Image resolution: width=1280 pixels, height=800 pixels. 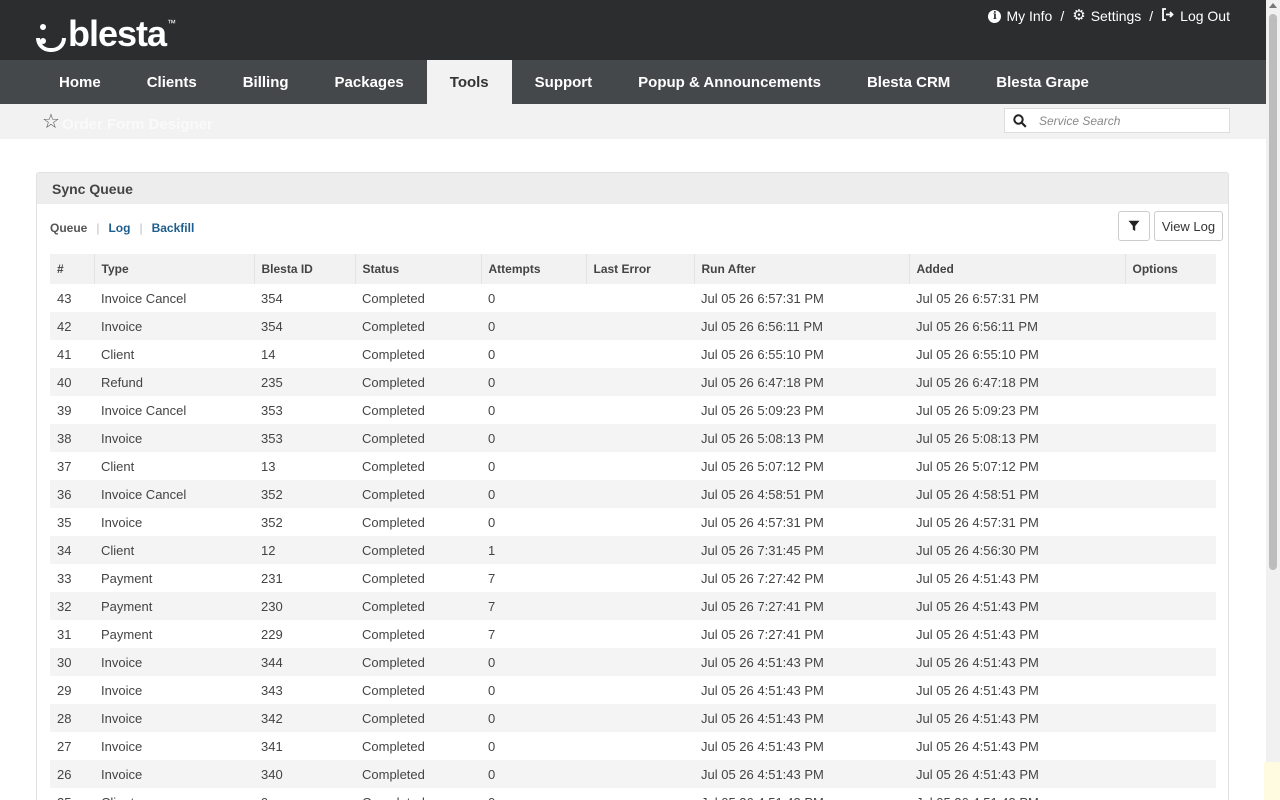 I want to click on table-cell: 231, so click(x=272, y=578).